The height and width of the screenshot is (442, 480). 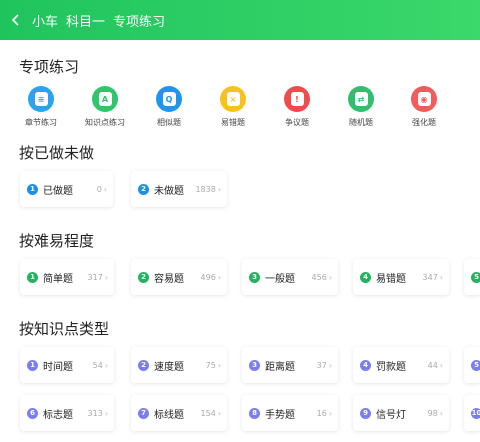 What do you see at coordinates (432, 413) in the screenshot?
I see `card-count: 98` at bounding box center [432, 413].